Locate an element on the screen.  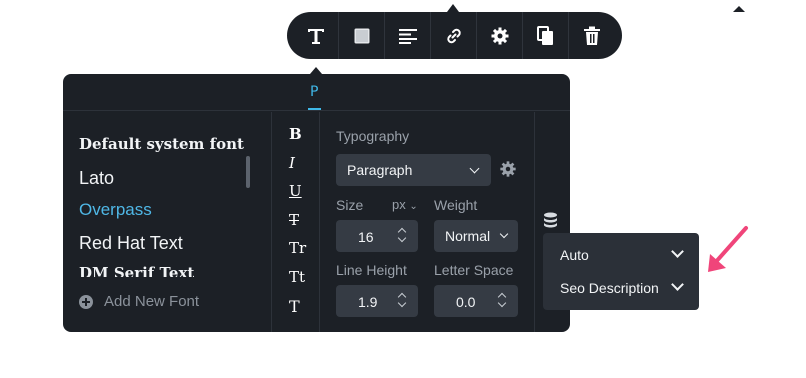
font-size-stepper: 16 is located at coordinates (377, 236).